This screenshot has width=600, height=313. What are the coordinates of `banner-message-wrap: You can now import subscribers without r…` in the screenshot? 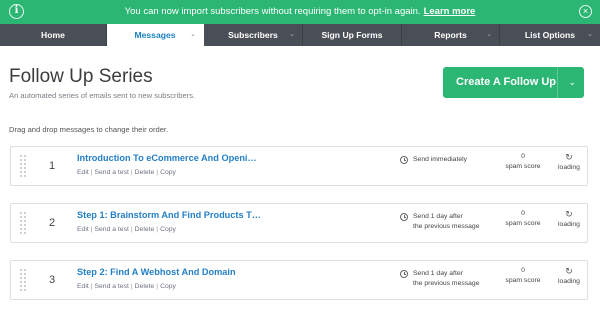 It's located at (300, 12).